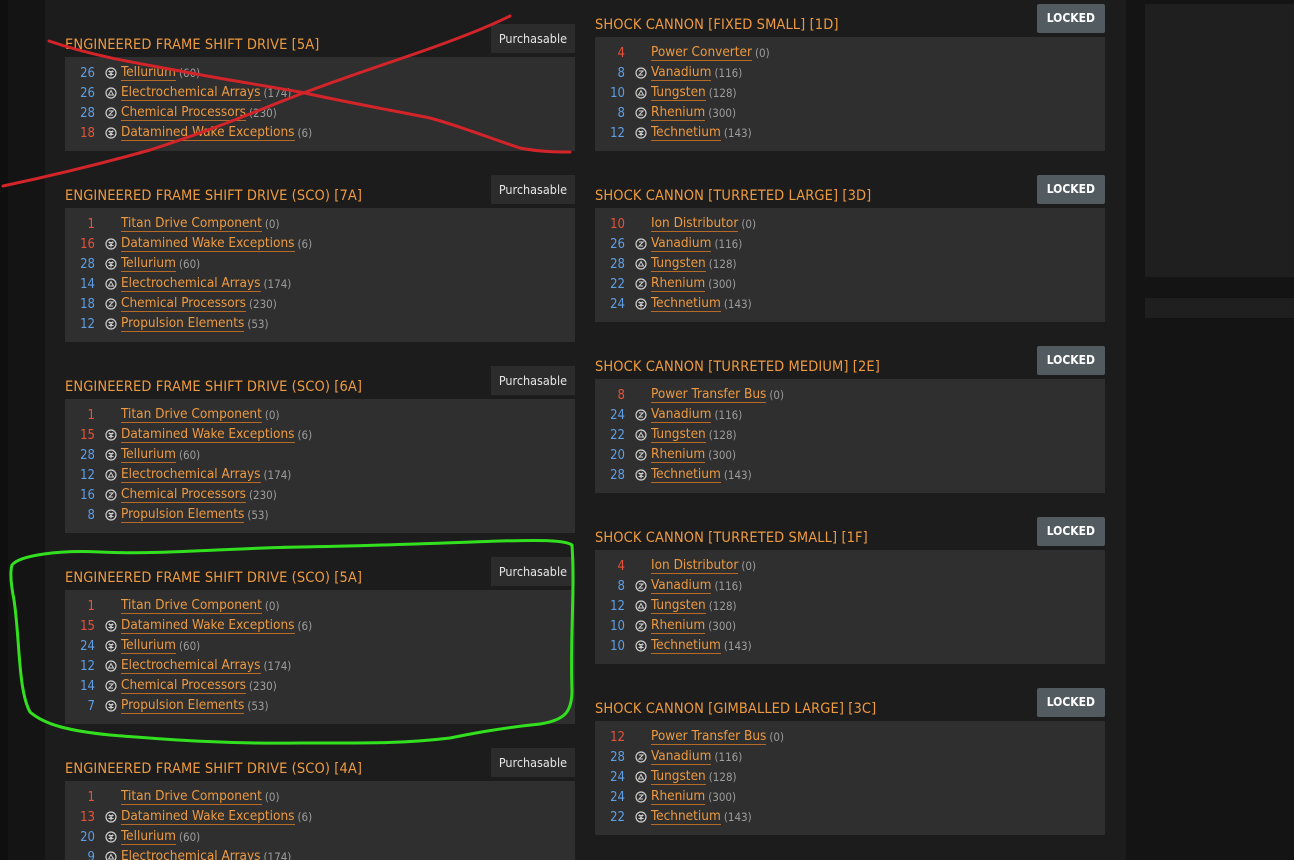 The image size is (1294, 860). What do you see at coordinates (850, 757) in the screenshot?
I see `material-row: 28 Vanadium (116)` at bounding box center [850, 757].